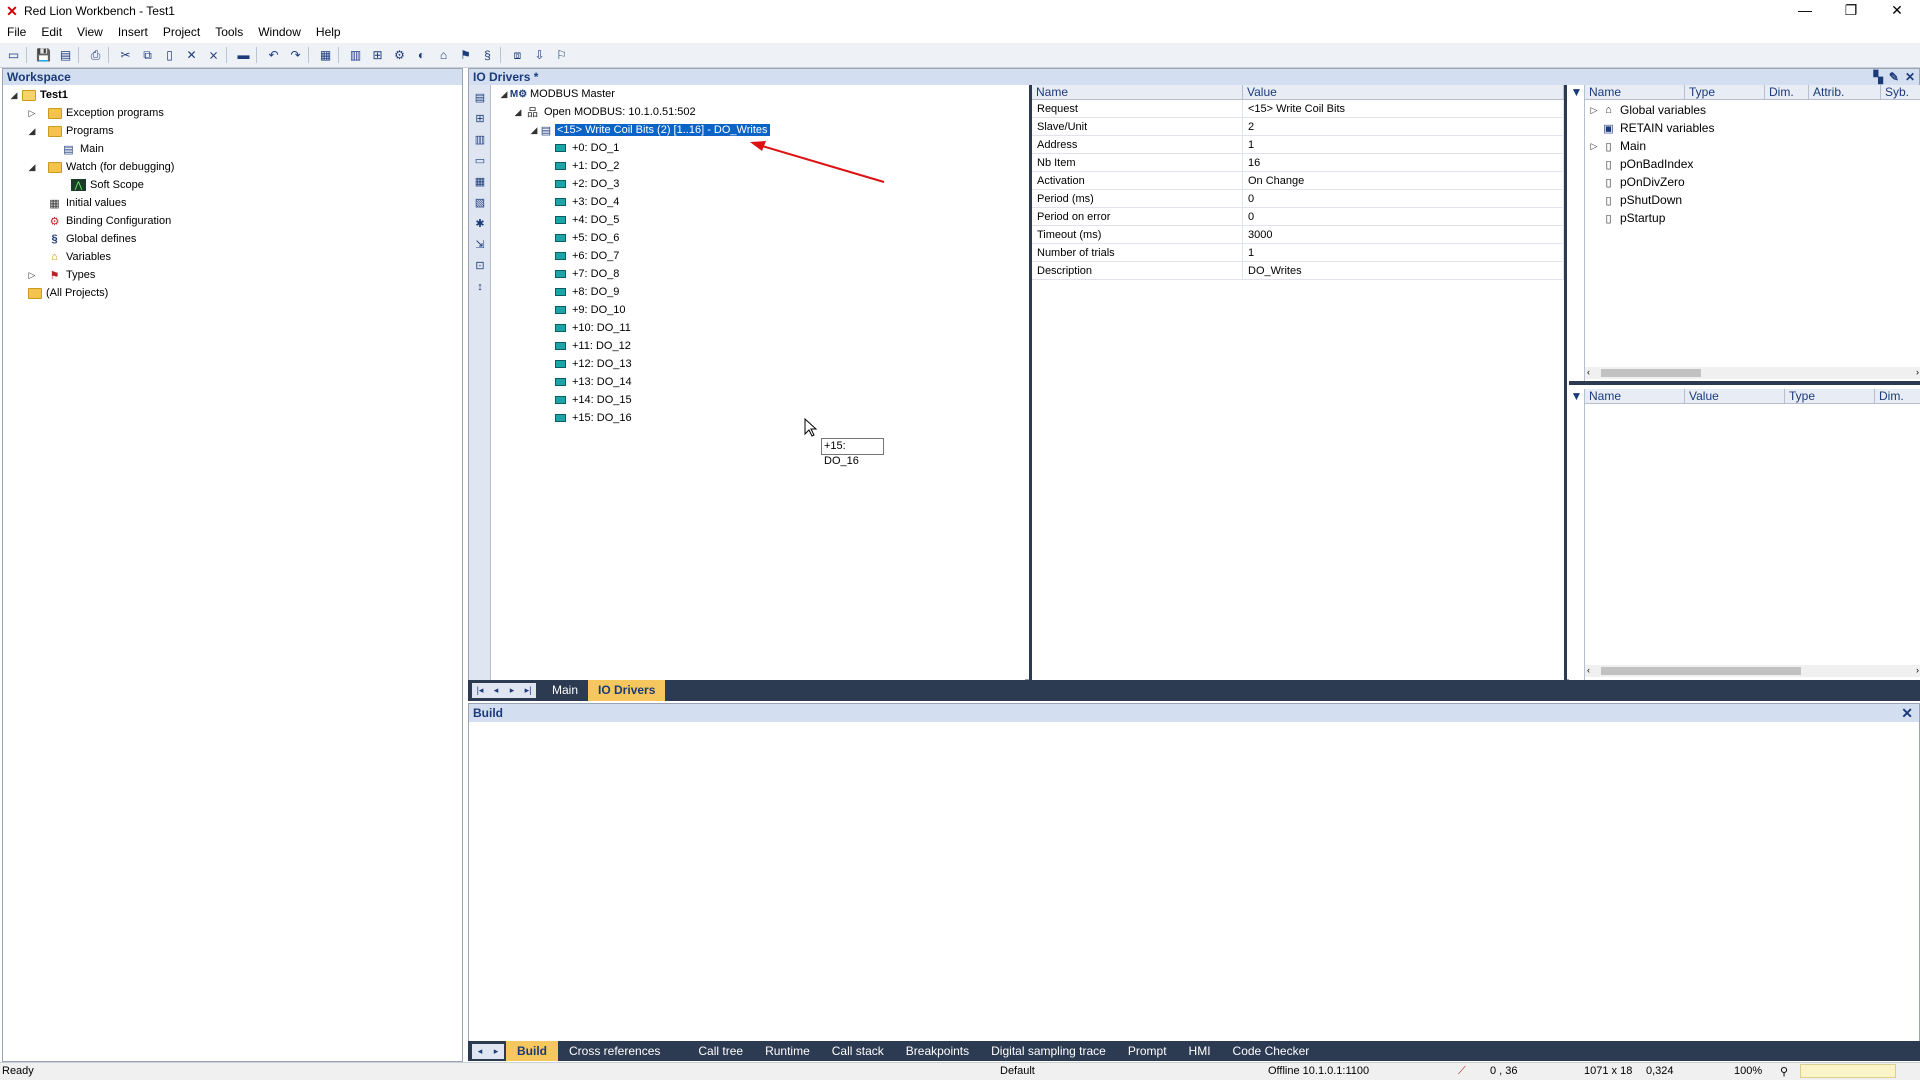 This screenshot has height=1080, width=1920. What do you see at coordinates (480, 245) in the screenshot?
I see `map-icon: ⇲` at bounding box center [480, 245].